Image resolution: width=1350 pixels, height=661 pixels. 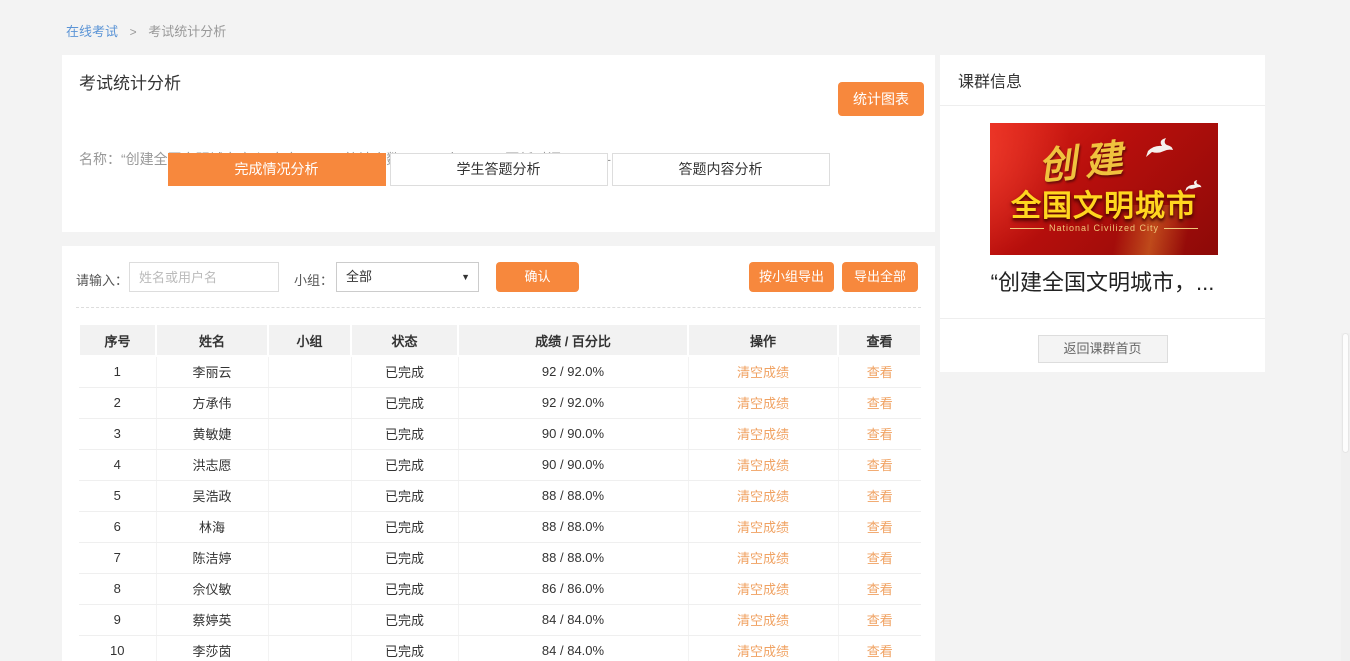 What do you see at coordinates (118, 465) in the screenshot?
I see `row-number: 4` at bounding box center [118, 465].